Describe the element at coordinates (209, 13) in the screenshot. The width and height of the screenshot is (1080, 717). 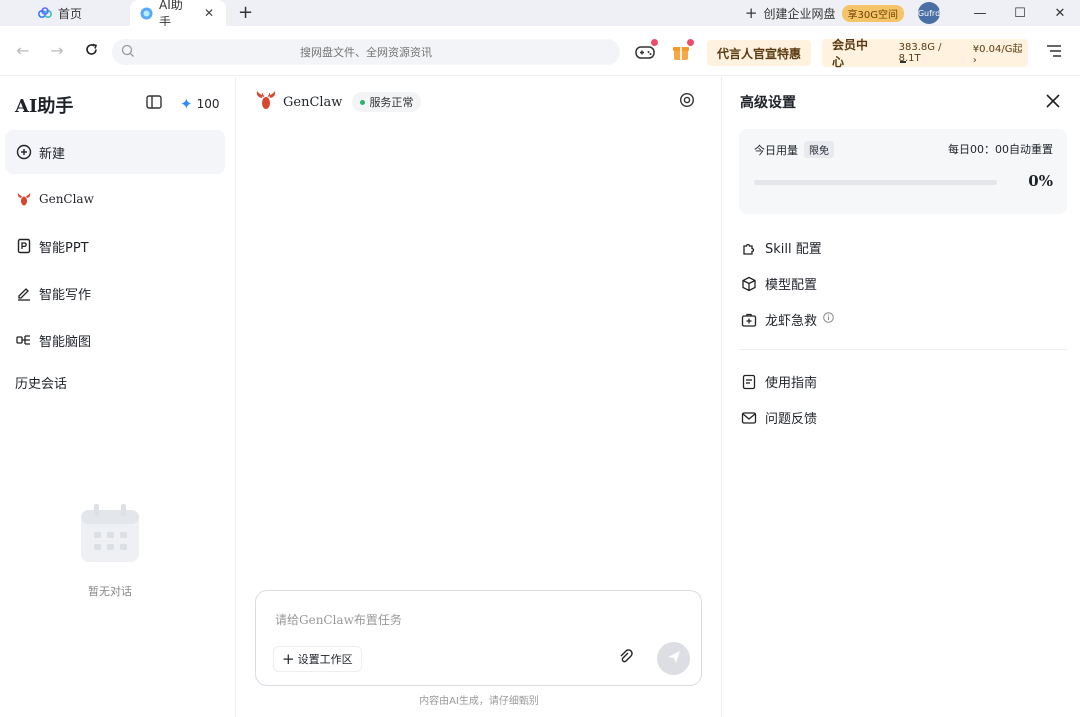
I see `tab-close-icon: ✕` at that location.